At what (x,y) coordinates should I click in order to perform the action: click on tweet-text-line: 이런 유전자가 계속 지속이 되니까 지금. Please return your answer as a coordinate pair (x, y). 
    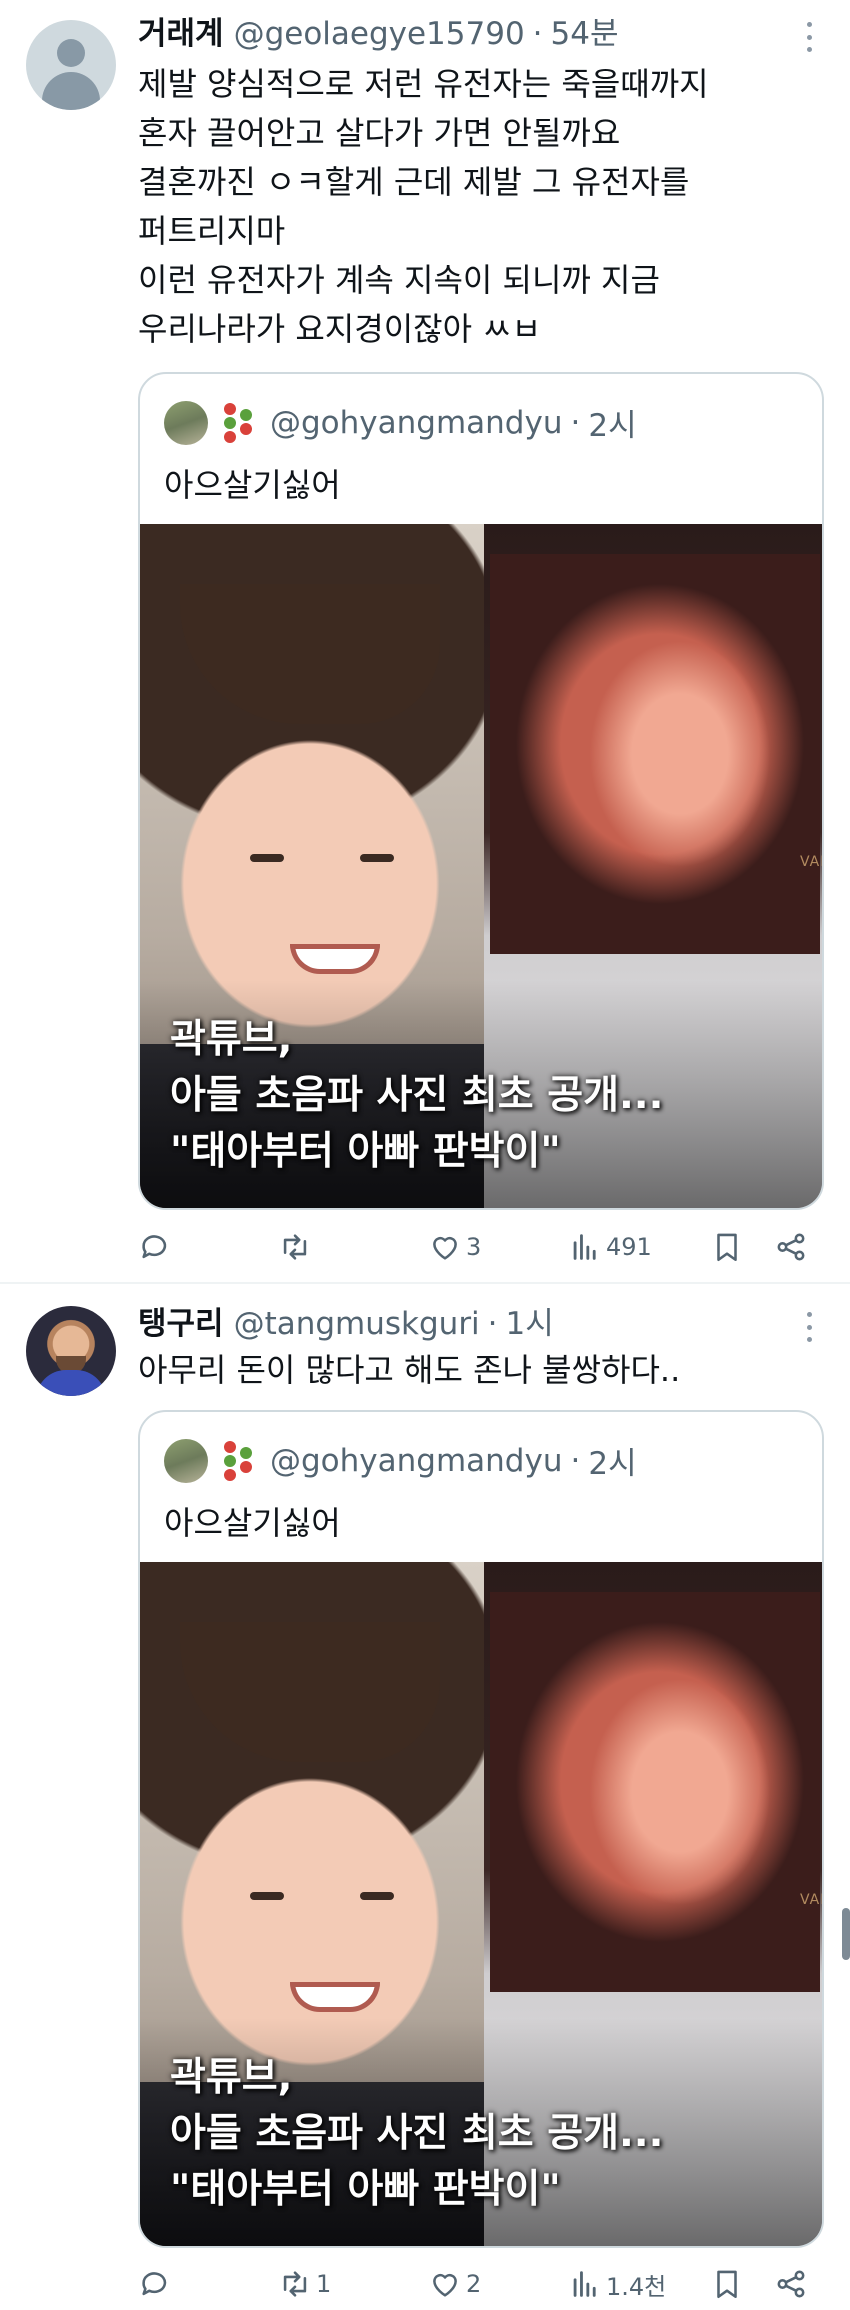
    Looking at the image, I should click on (399, 280).